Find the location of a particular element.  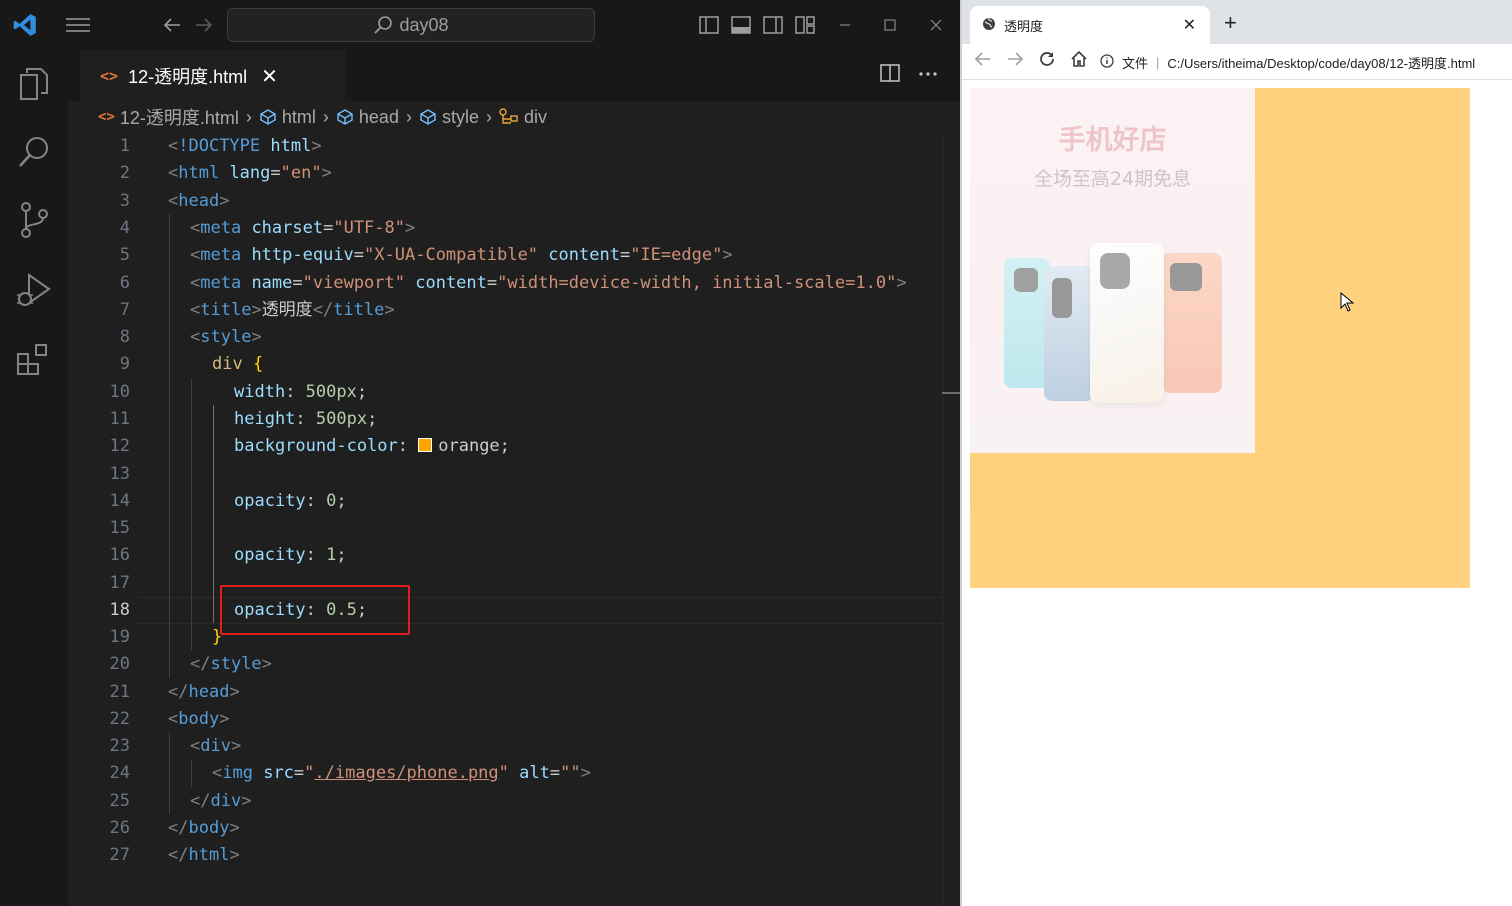

token: " is located at coordinates (503, 773).